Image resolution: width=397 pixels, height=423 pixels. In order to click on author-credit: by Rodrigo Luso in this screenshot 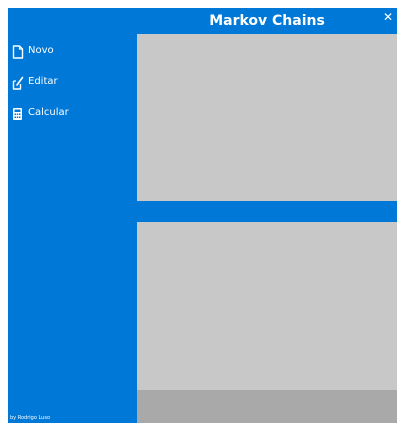, I will do `click(30, 418)`.